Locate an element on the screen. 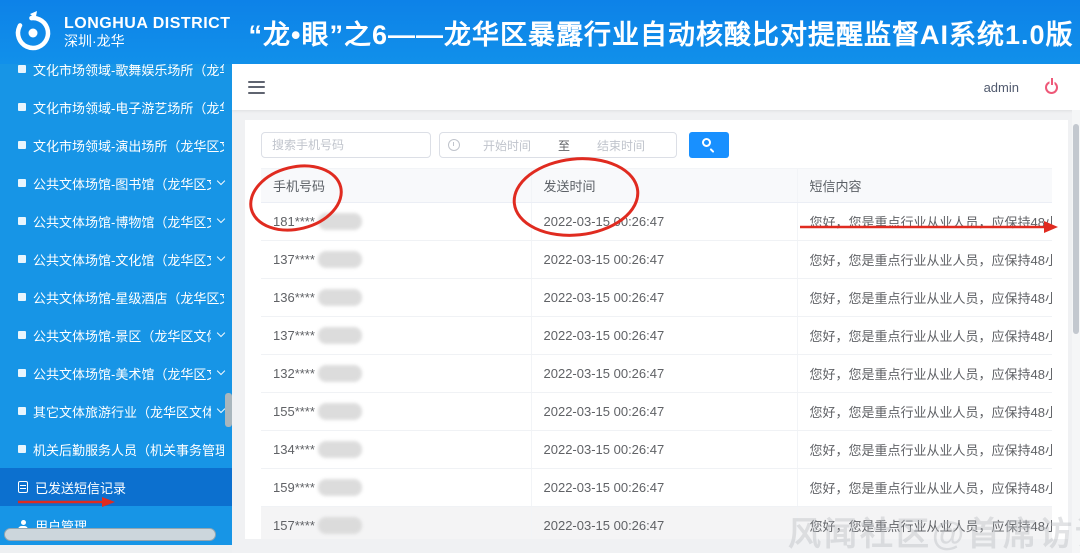 The height and width of the screenshot is (553, 1080). column-header-phone: 手机号码 is located at coordinates (396, 185).